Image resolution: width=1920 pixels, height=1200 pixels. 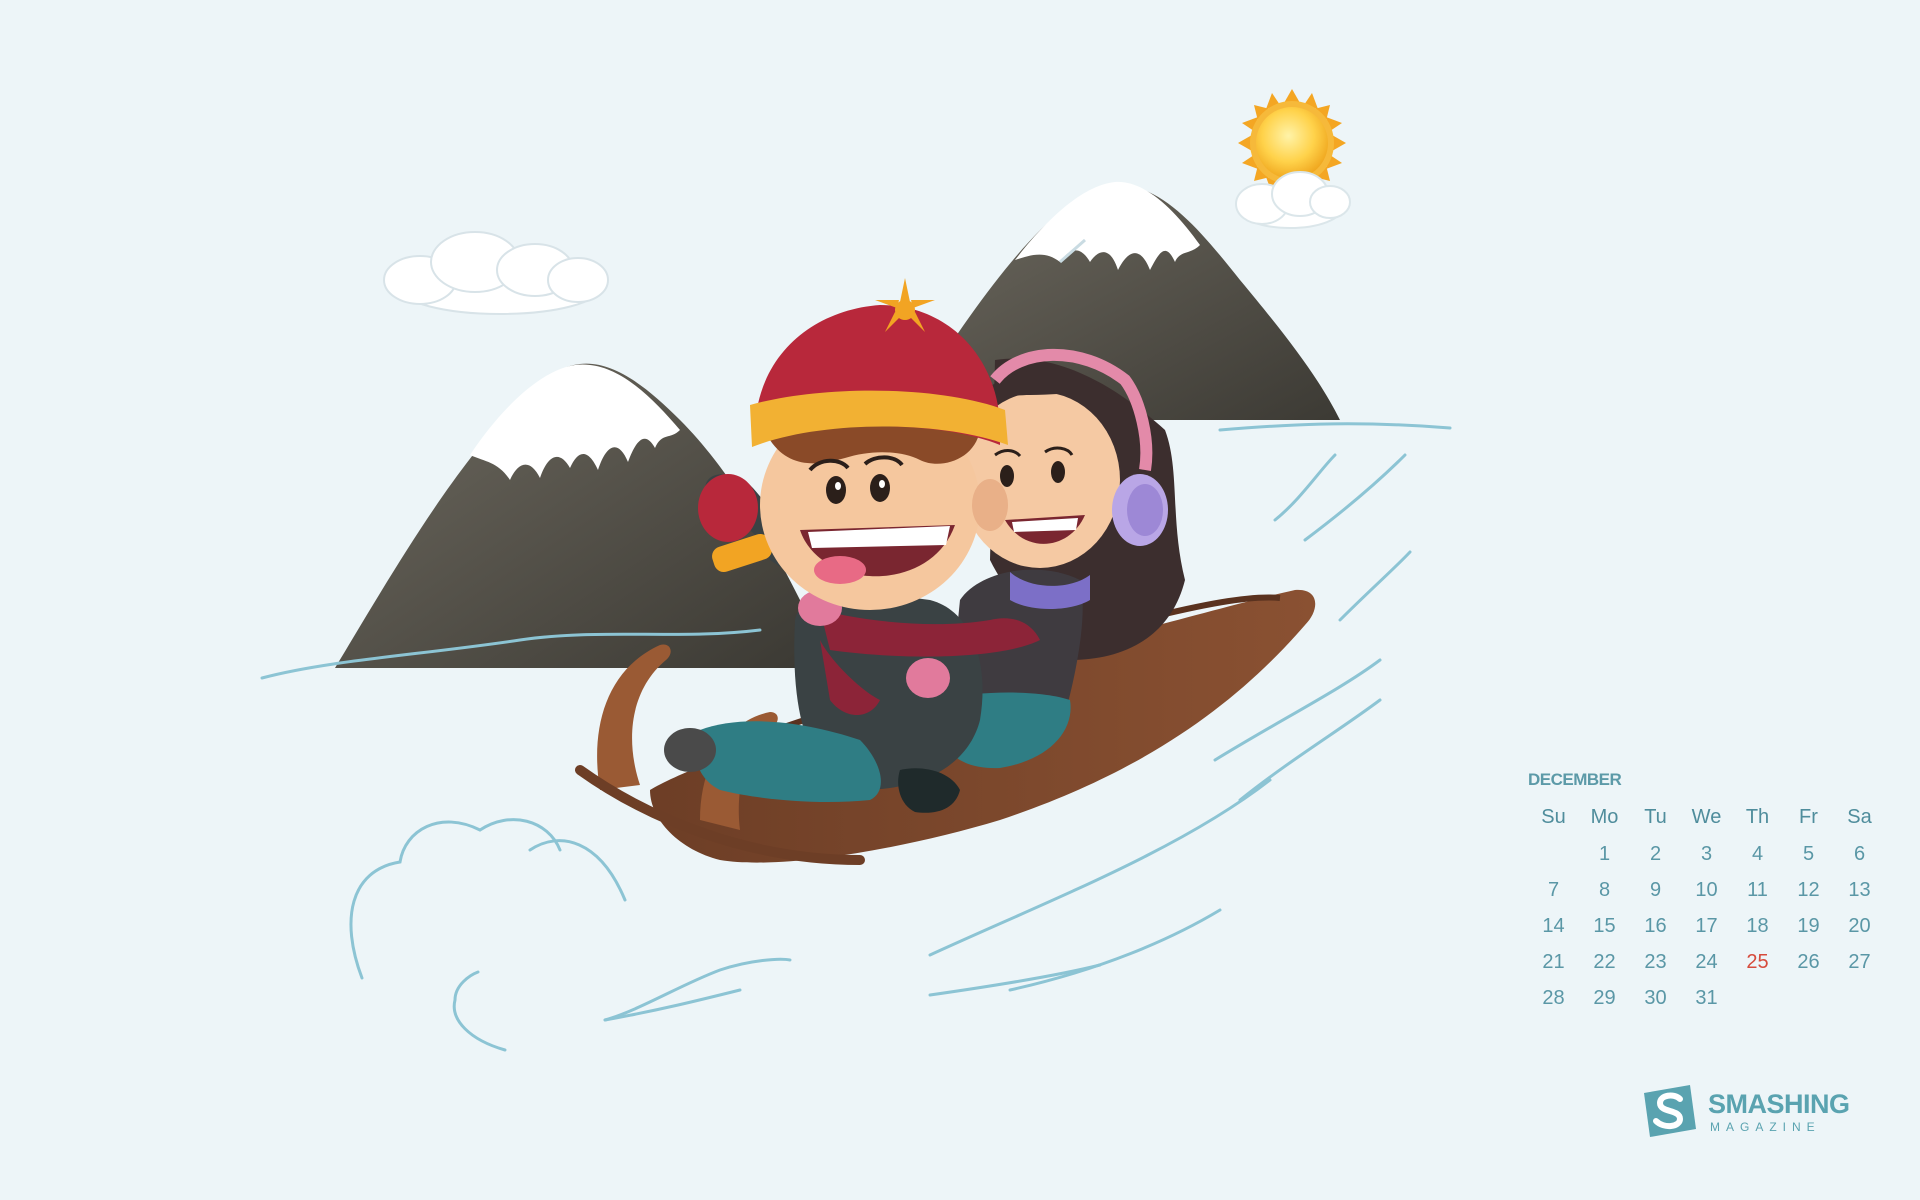 I want to click on logo-subtitle: MAGAZINE, so click(x=1765, y=1127).